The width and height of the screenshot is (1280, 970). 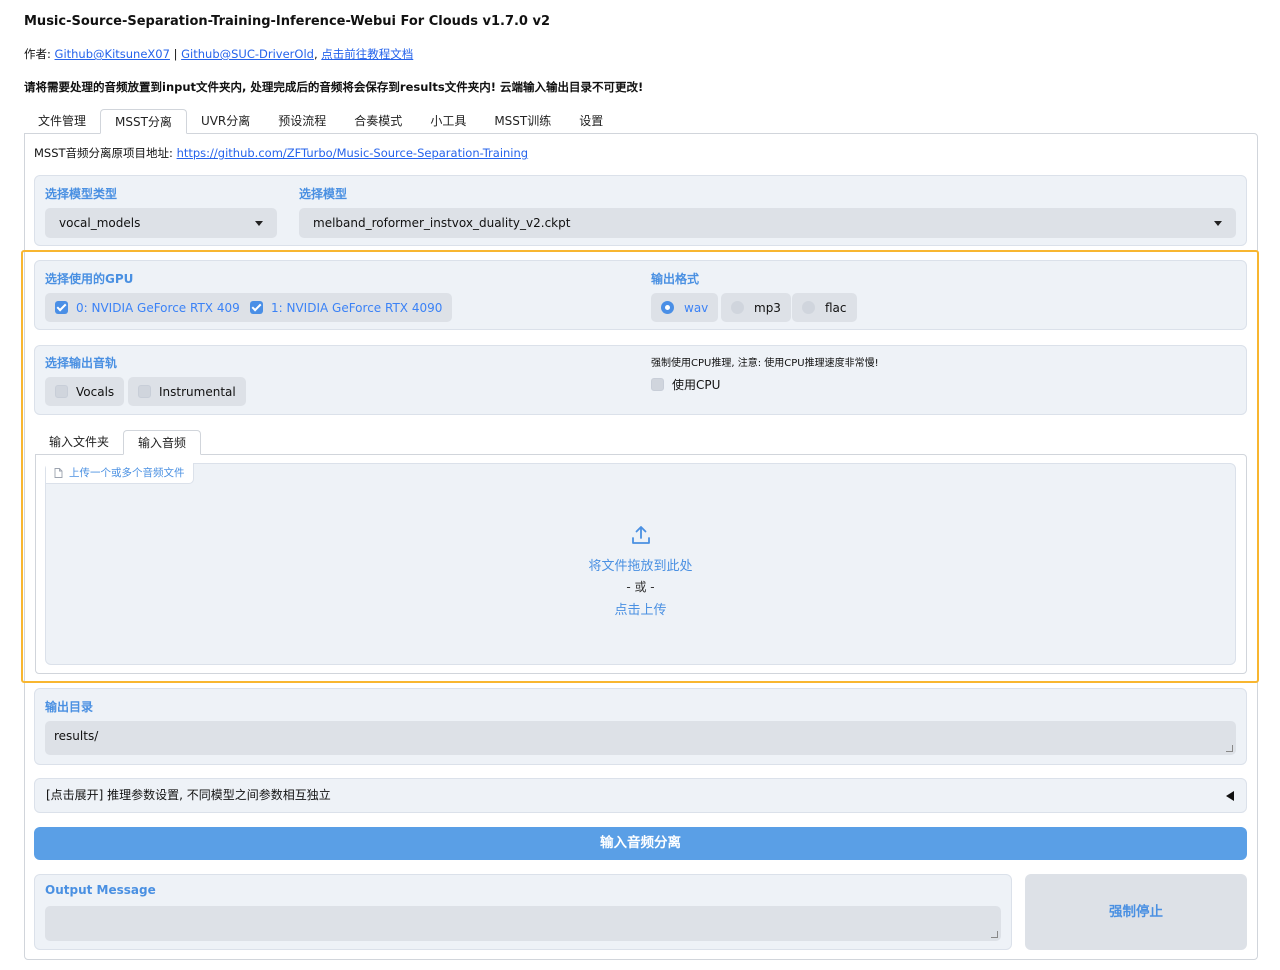 What do you see at coordinates (640, 608) in the screenshot?
I see `click-upload-link: 点击上传` at bounding box center [640, 608].